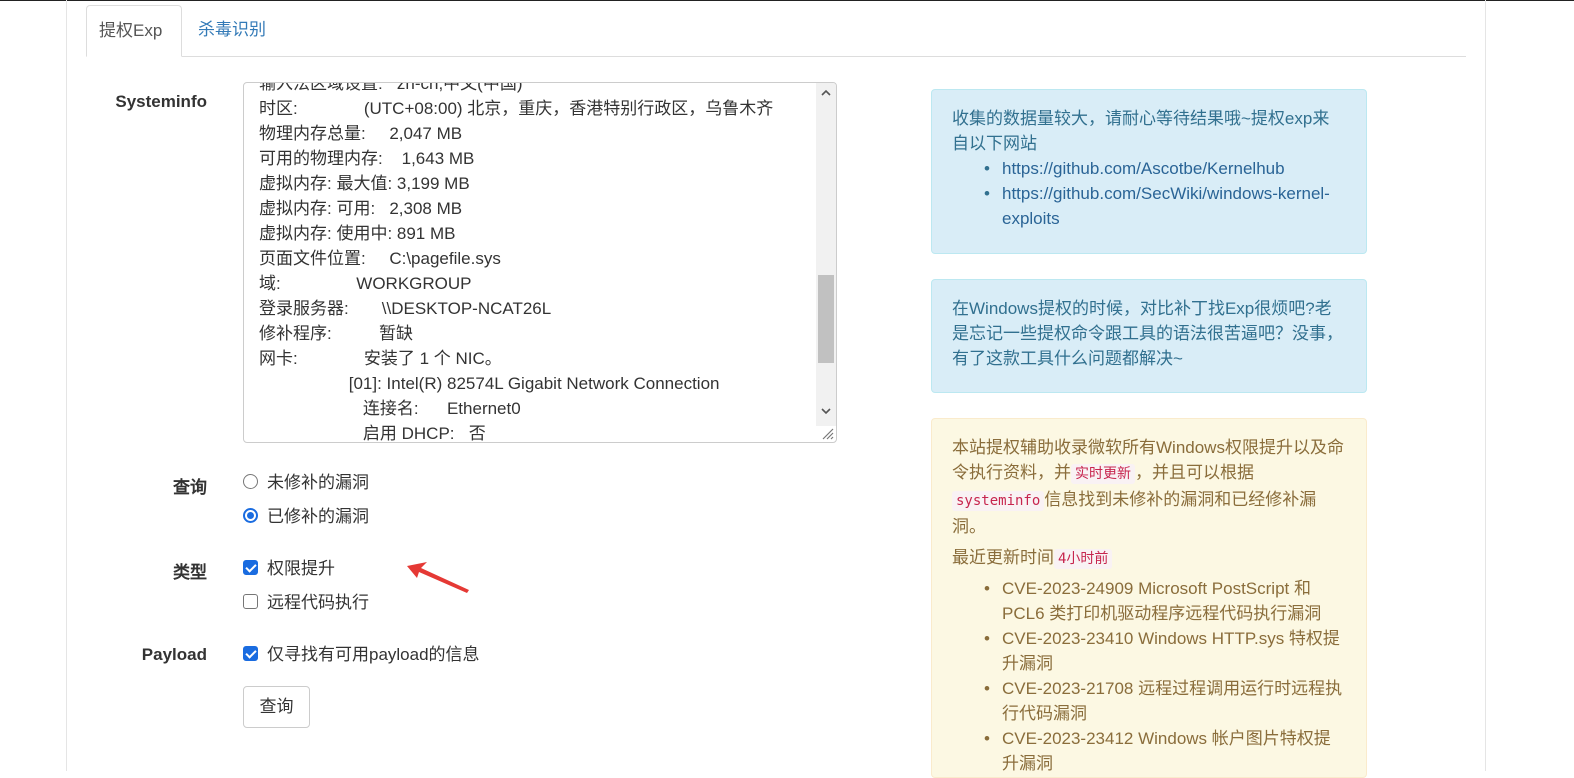 This screenshot has width=1574, height=778. Describe the element at coordinates (372, 433) in the screenshot. I see `systeminfo-line: 启用 DHCP: 否` at that location.